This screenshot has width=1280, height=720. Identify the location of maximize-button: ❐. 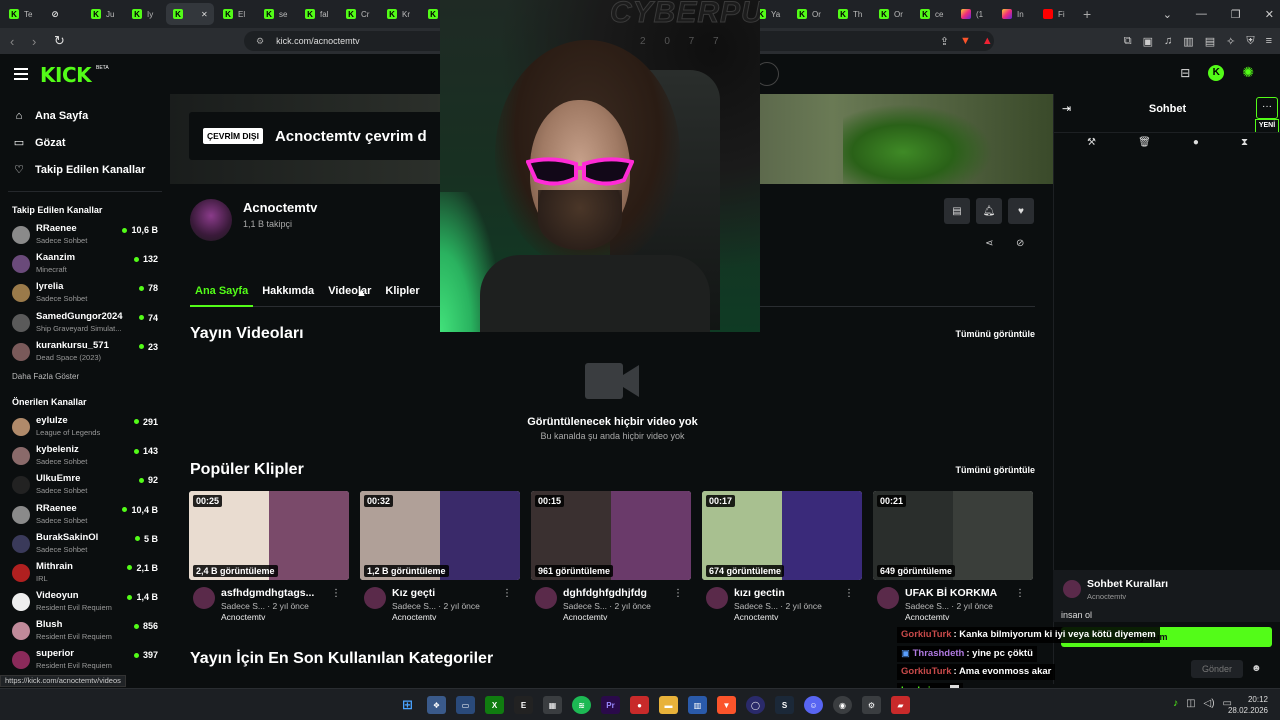
(1236, 14).